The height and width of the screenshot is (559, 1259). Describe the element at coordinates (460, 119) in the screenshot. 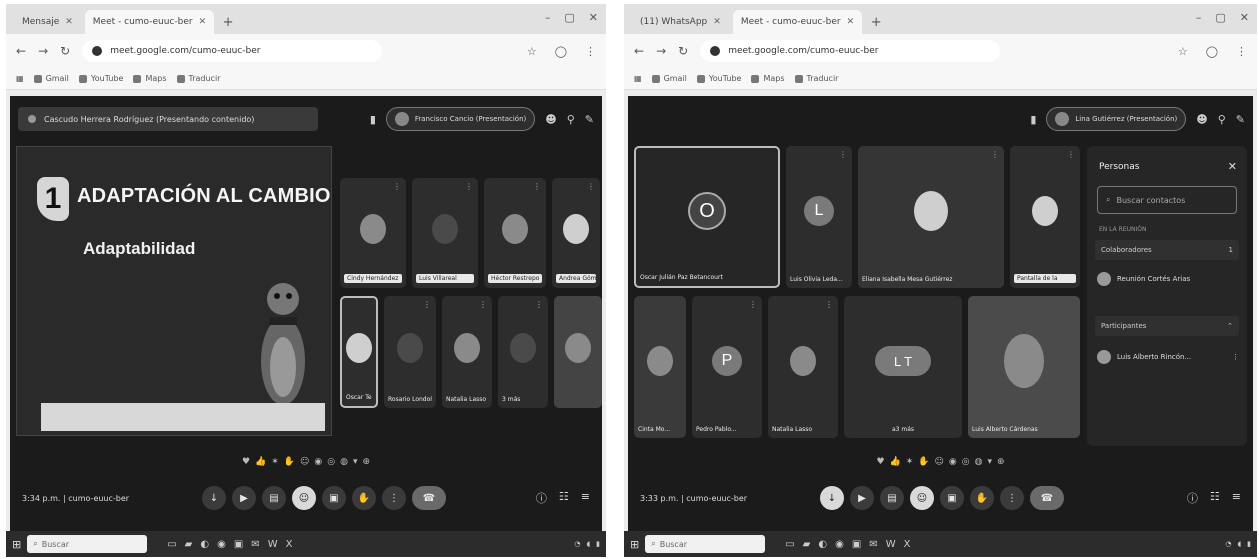

I see `presenter-pill: Francisco Cancio (Presentación)` at that location.